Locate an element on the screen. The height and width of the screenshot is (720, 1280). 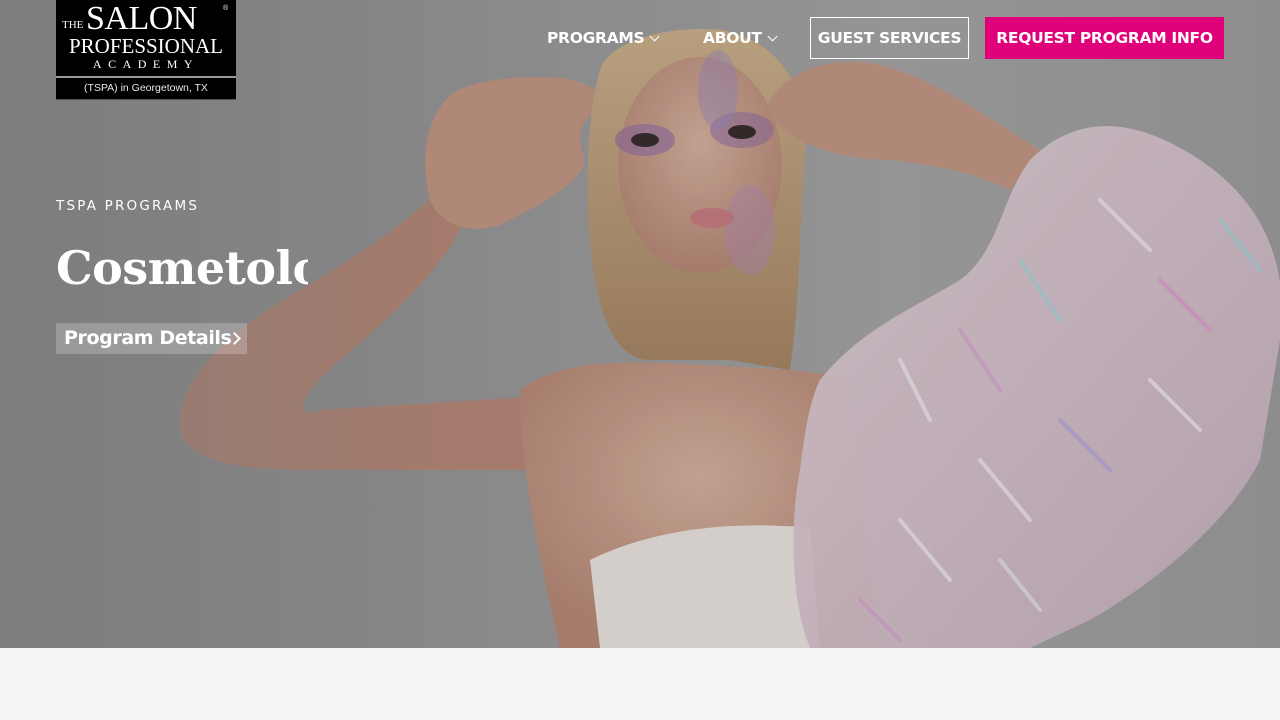
nav-programs: PROGRAMS is located at coordinates (603, 38).